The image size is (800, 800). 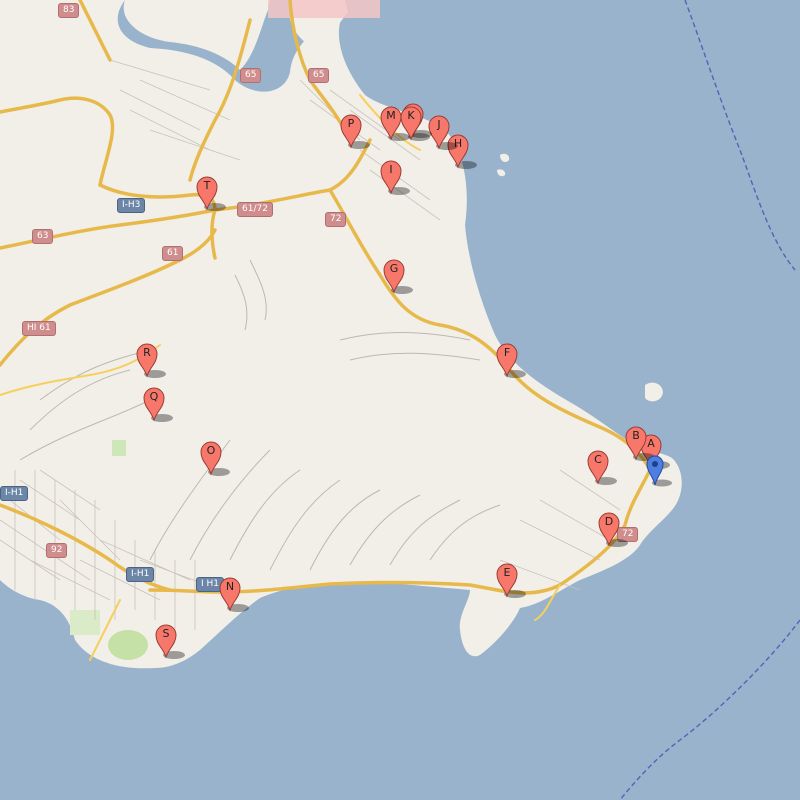 I want to click on marker-label: K, so click(x=411, y=115).